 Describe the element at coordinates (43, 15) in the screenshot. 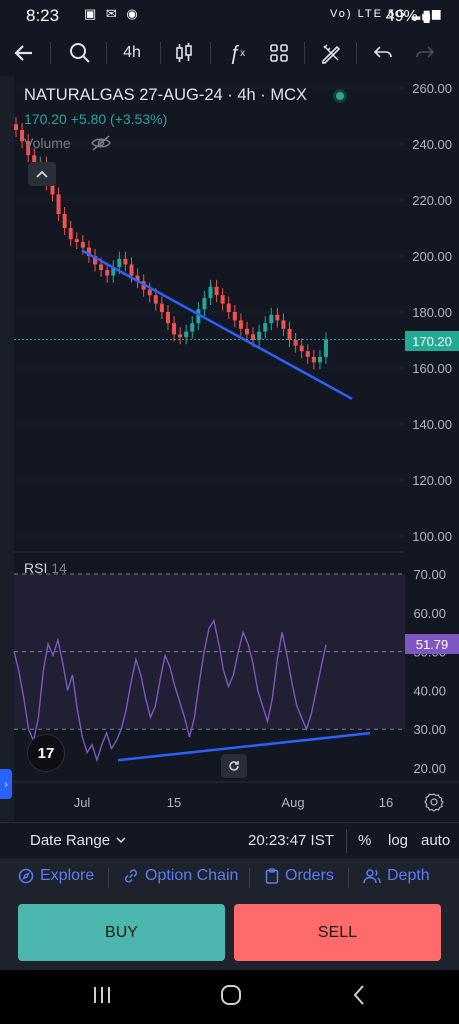

I see `status-time: 8:23` at that location.